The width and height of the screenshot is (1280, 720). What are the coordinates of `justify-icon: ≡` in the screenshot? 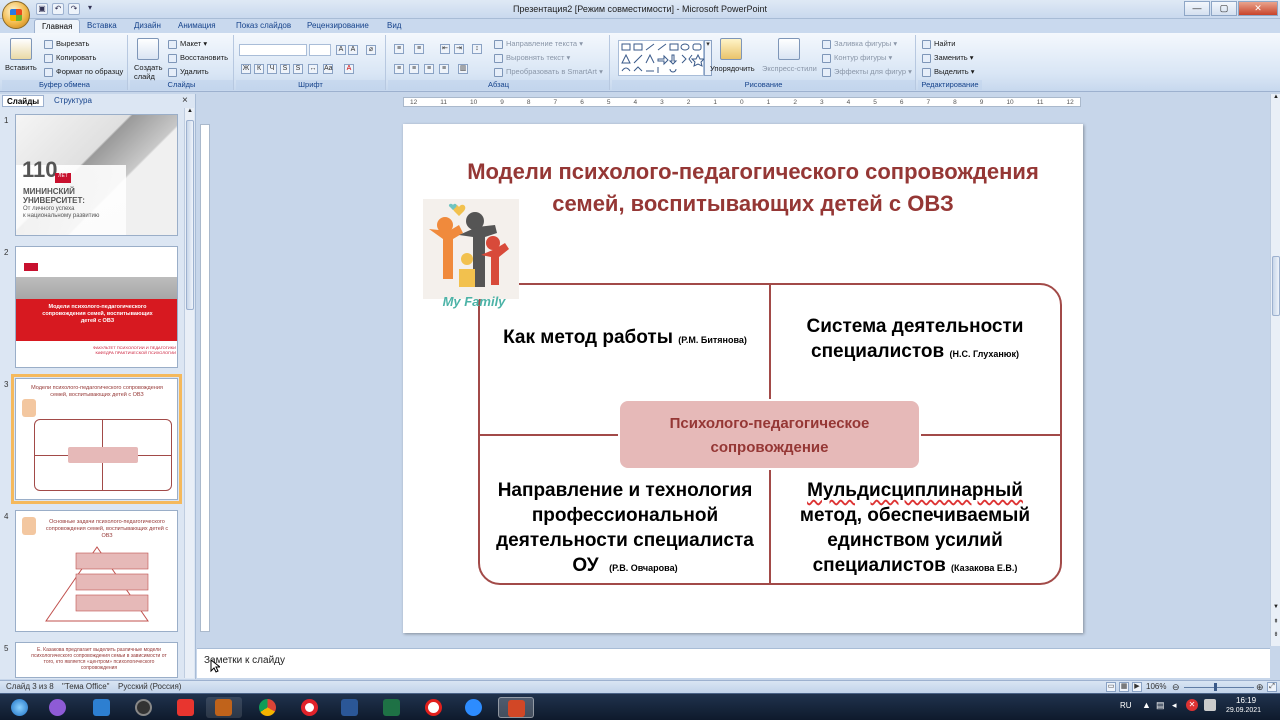 It's located at (444, 69).